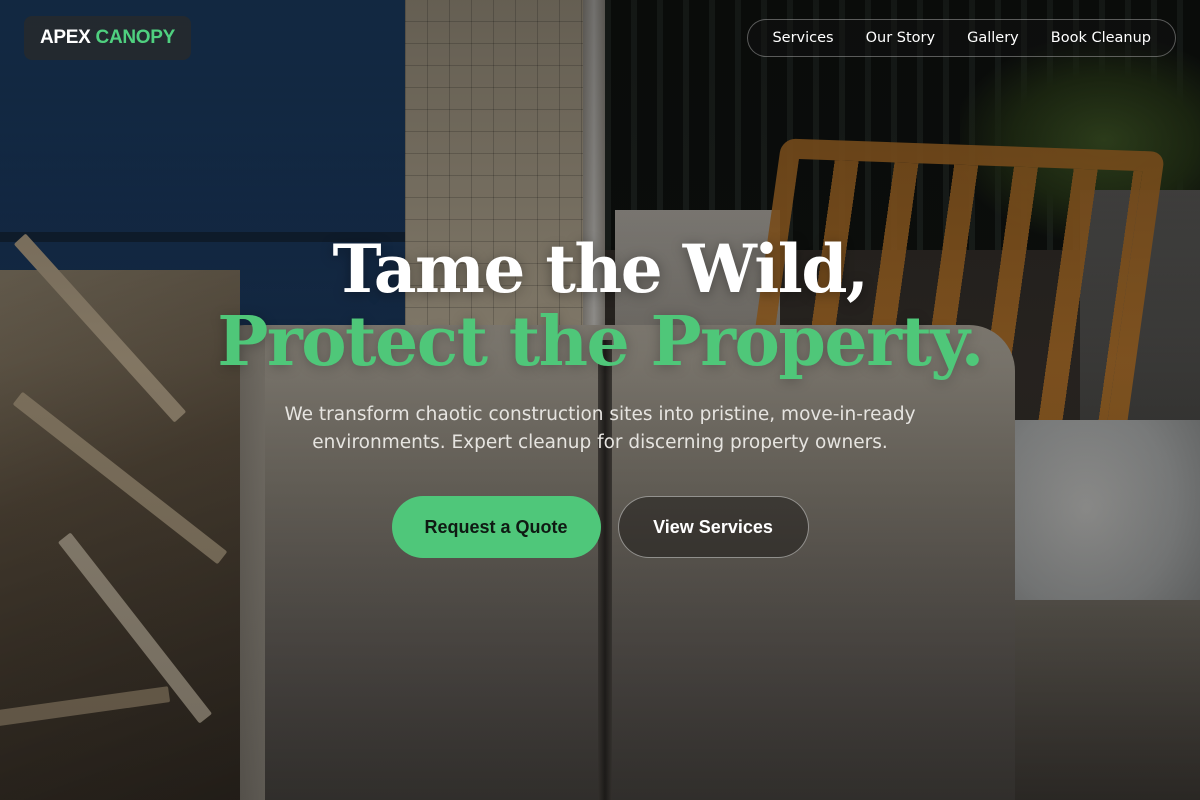  What do you see at coordinates (600, 269) in the screenshot?
I see `hero-title-line-1: Tame the Wild,` at bounding box center [600, 269].